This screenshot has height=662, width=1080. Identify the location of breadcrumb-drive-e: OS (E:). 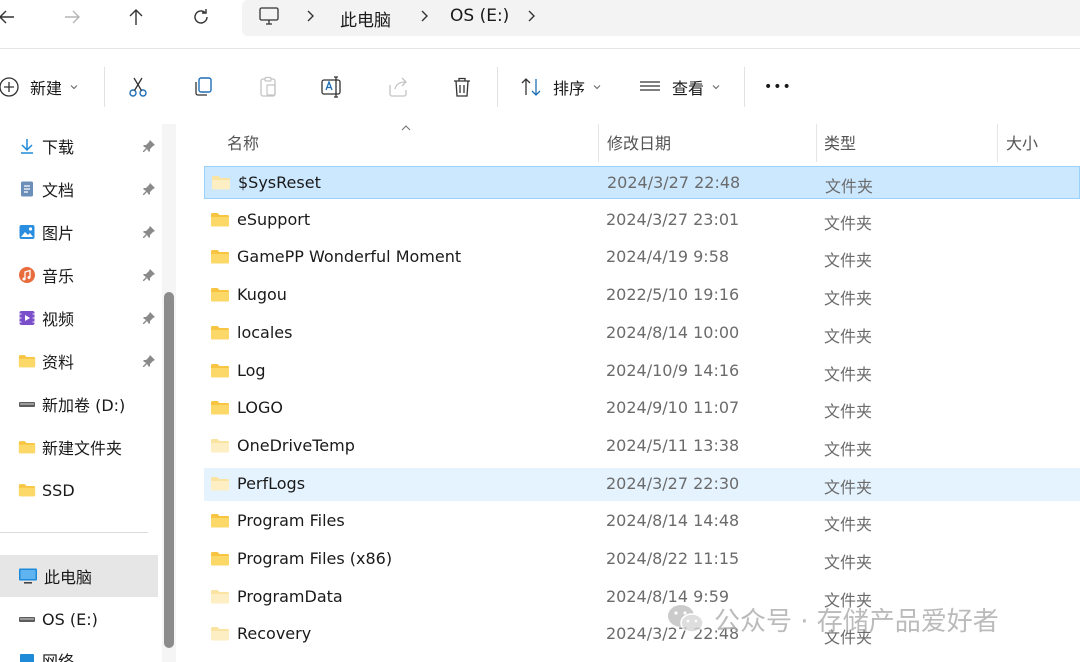
(479, 16).